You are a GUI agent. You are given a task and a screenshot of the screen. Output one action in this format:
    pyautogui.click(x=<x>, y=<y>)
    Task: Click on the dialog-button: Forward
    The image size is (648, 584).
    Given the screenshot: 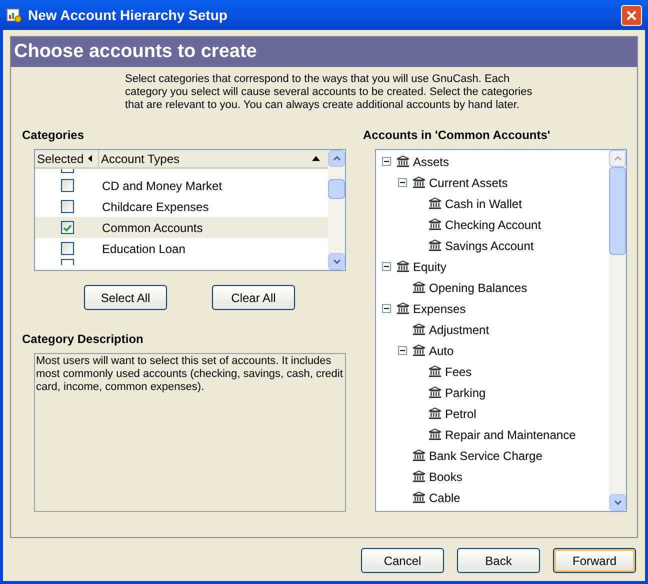 What is the action you would take?
    pyautogui.click(x=594, y=560)
    